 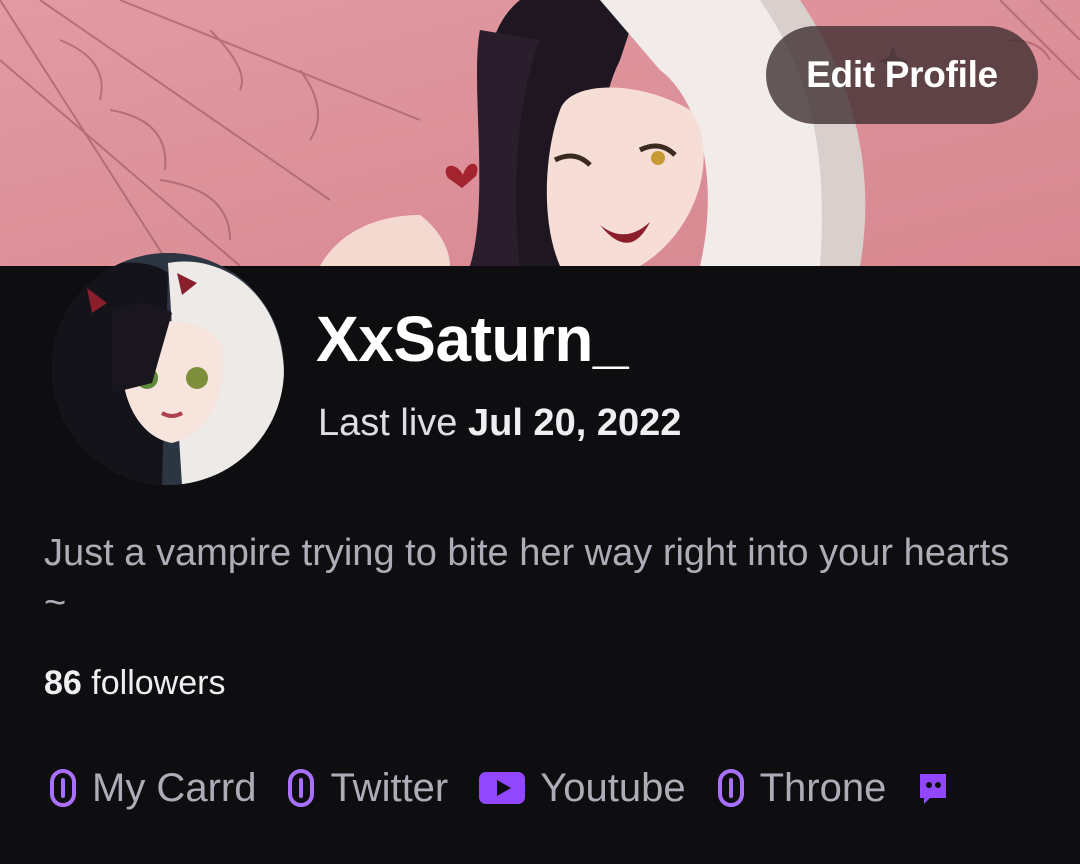 I want to click on link-my-carrd: My Carrd, so click(x=152, y=788).